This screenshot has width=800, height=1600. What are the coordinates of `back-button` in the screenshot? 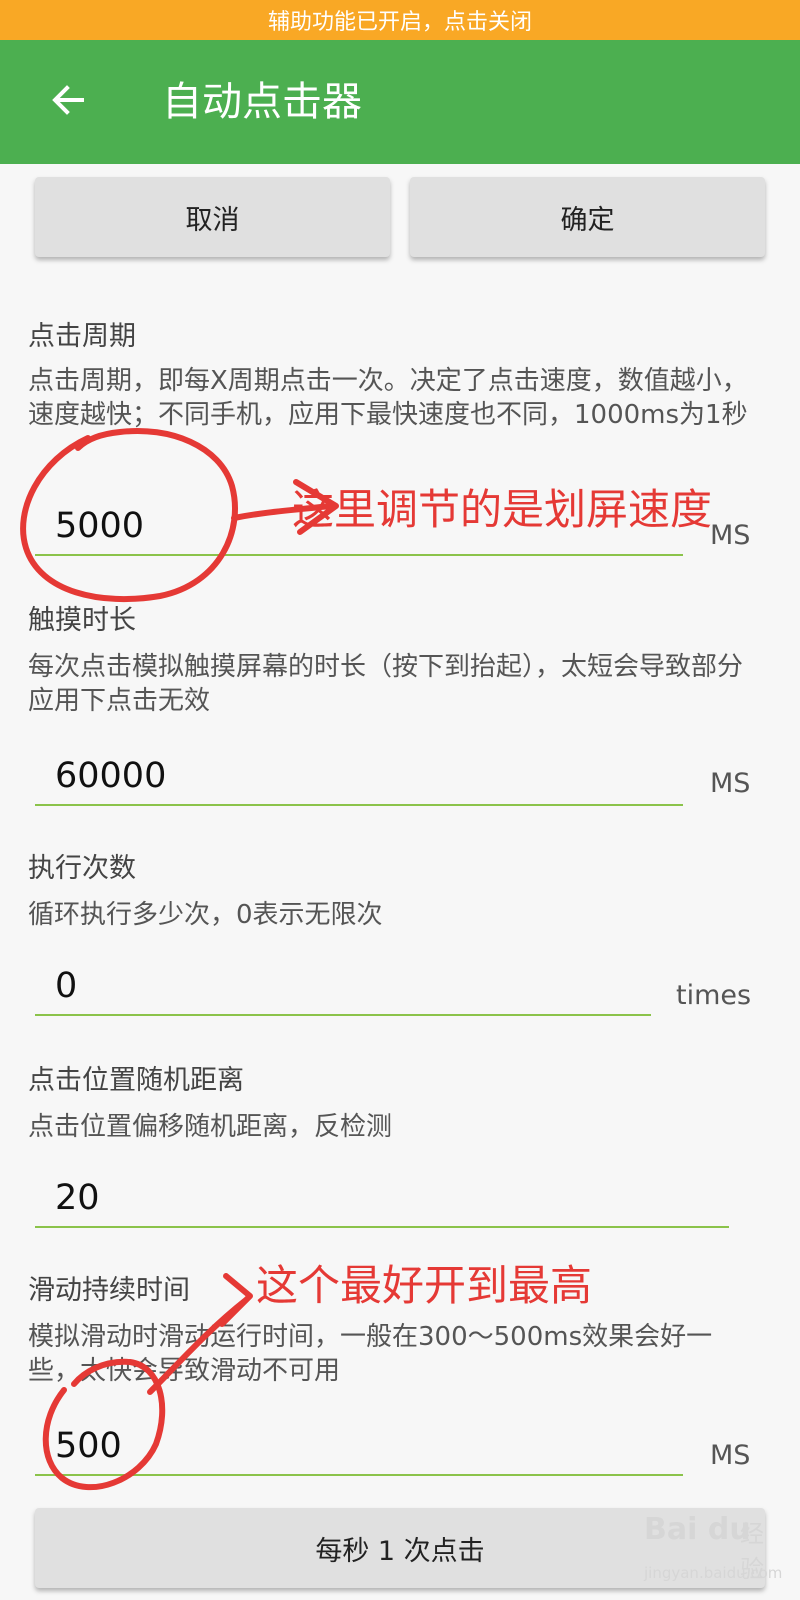 It's located at (68, 100).